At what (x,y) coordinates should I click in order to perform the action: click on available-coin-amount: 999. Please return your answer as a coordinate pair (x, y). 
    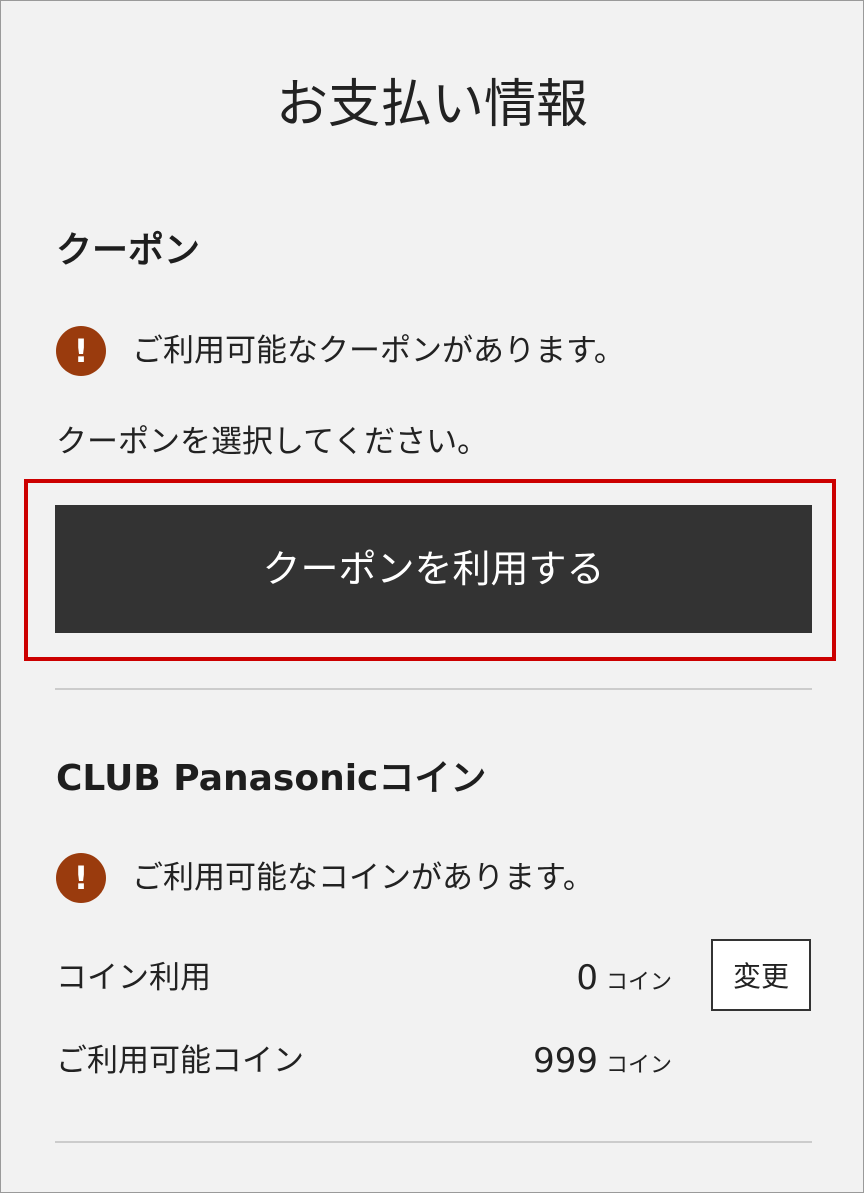
    Looking at the image, I should click on (565, 1061).